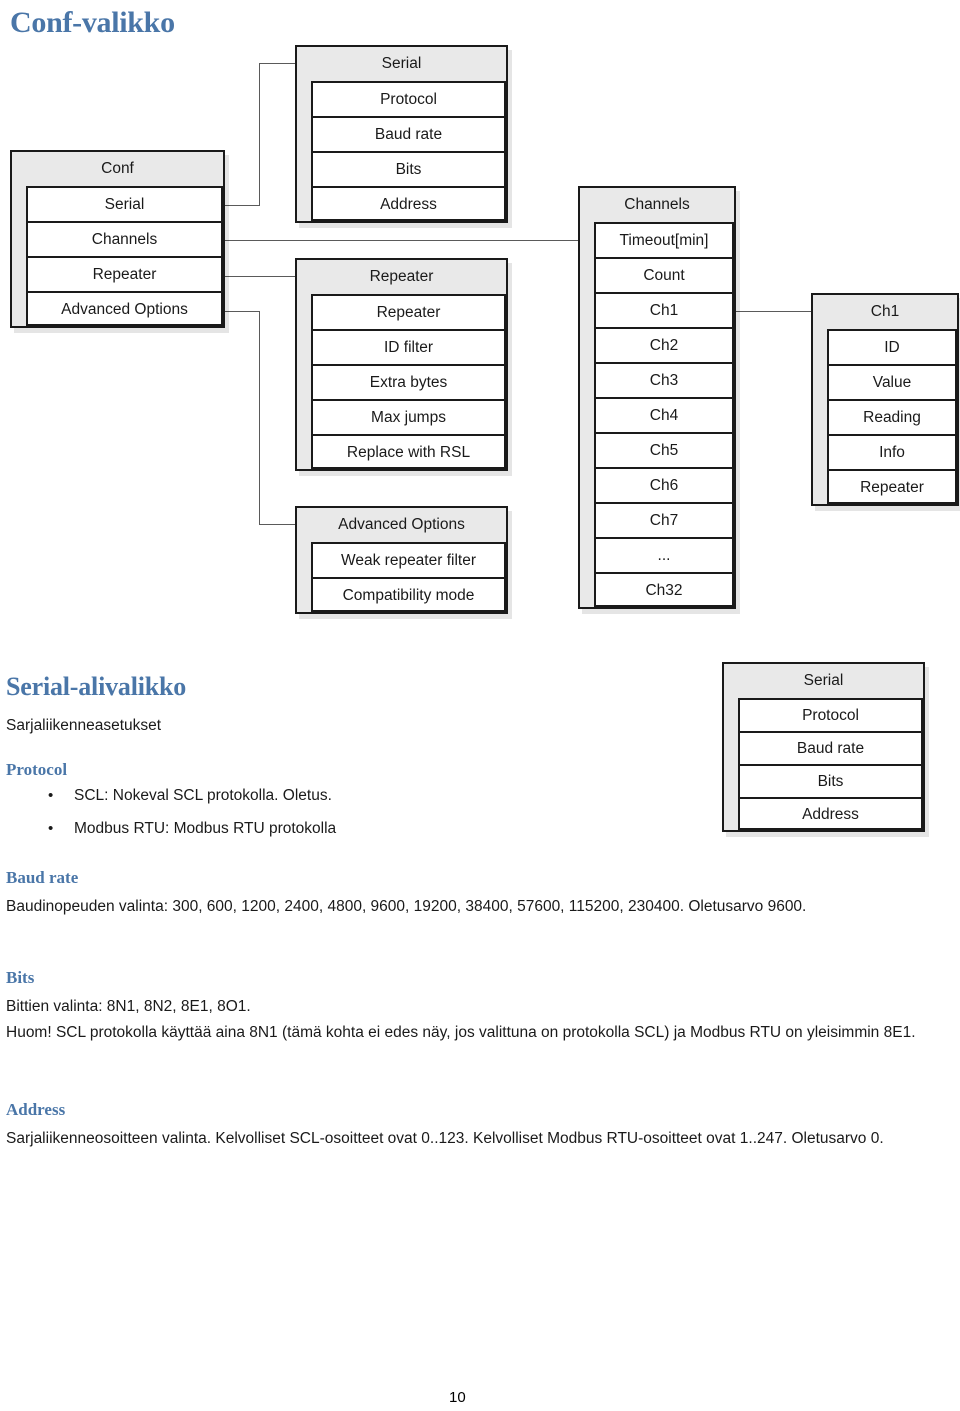 The height and width of the screenshot is (1411, 960). Describe the element at coordinates (664, 344) in the screenshot. I see `menu-row-ch2: Ch2` at that location.